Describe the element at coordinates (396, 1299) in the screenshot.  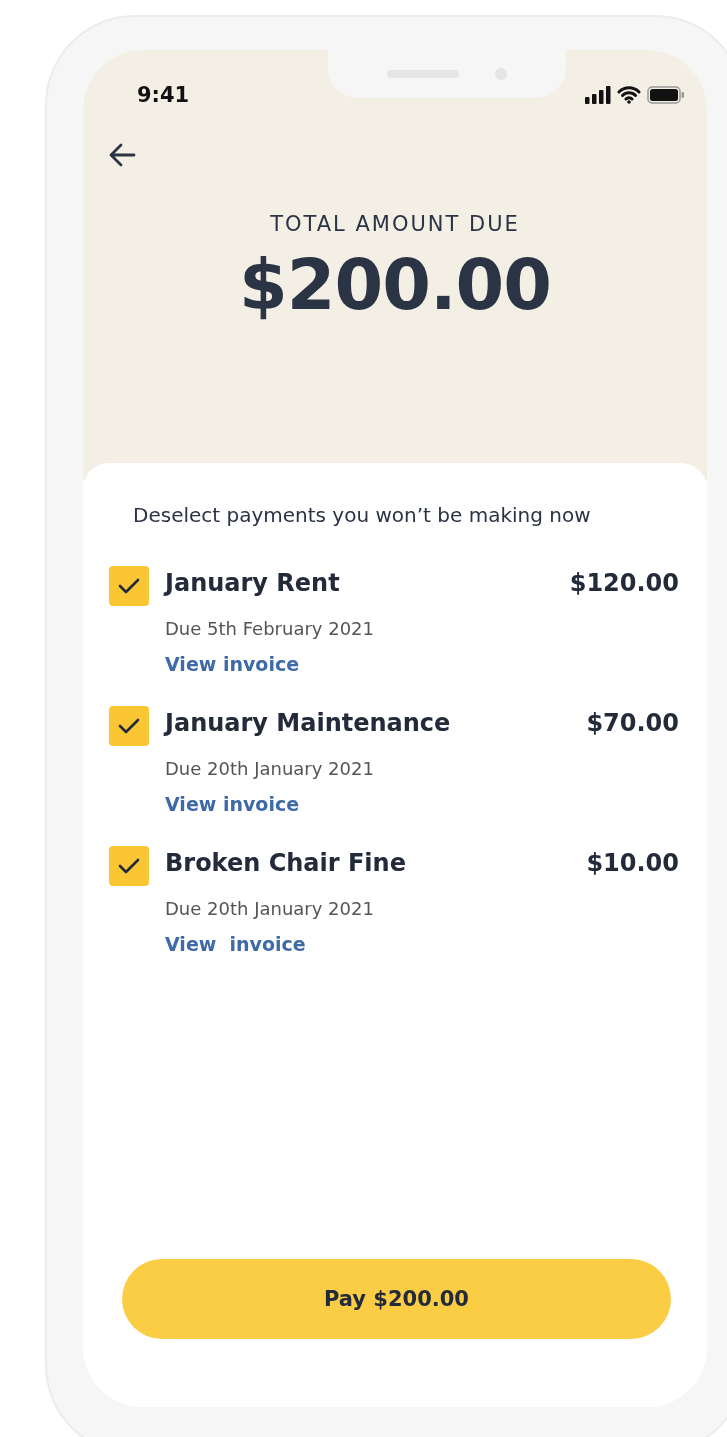
I see `pay-button: Pay $200.00` at that location.